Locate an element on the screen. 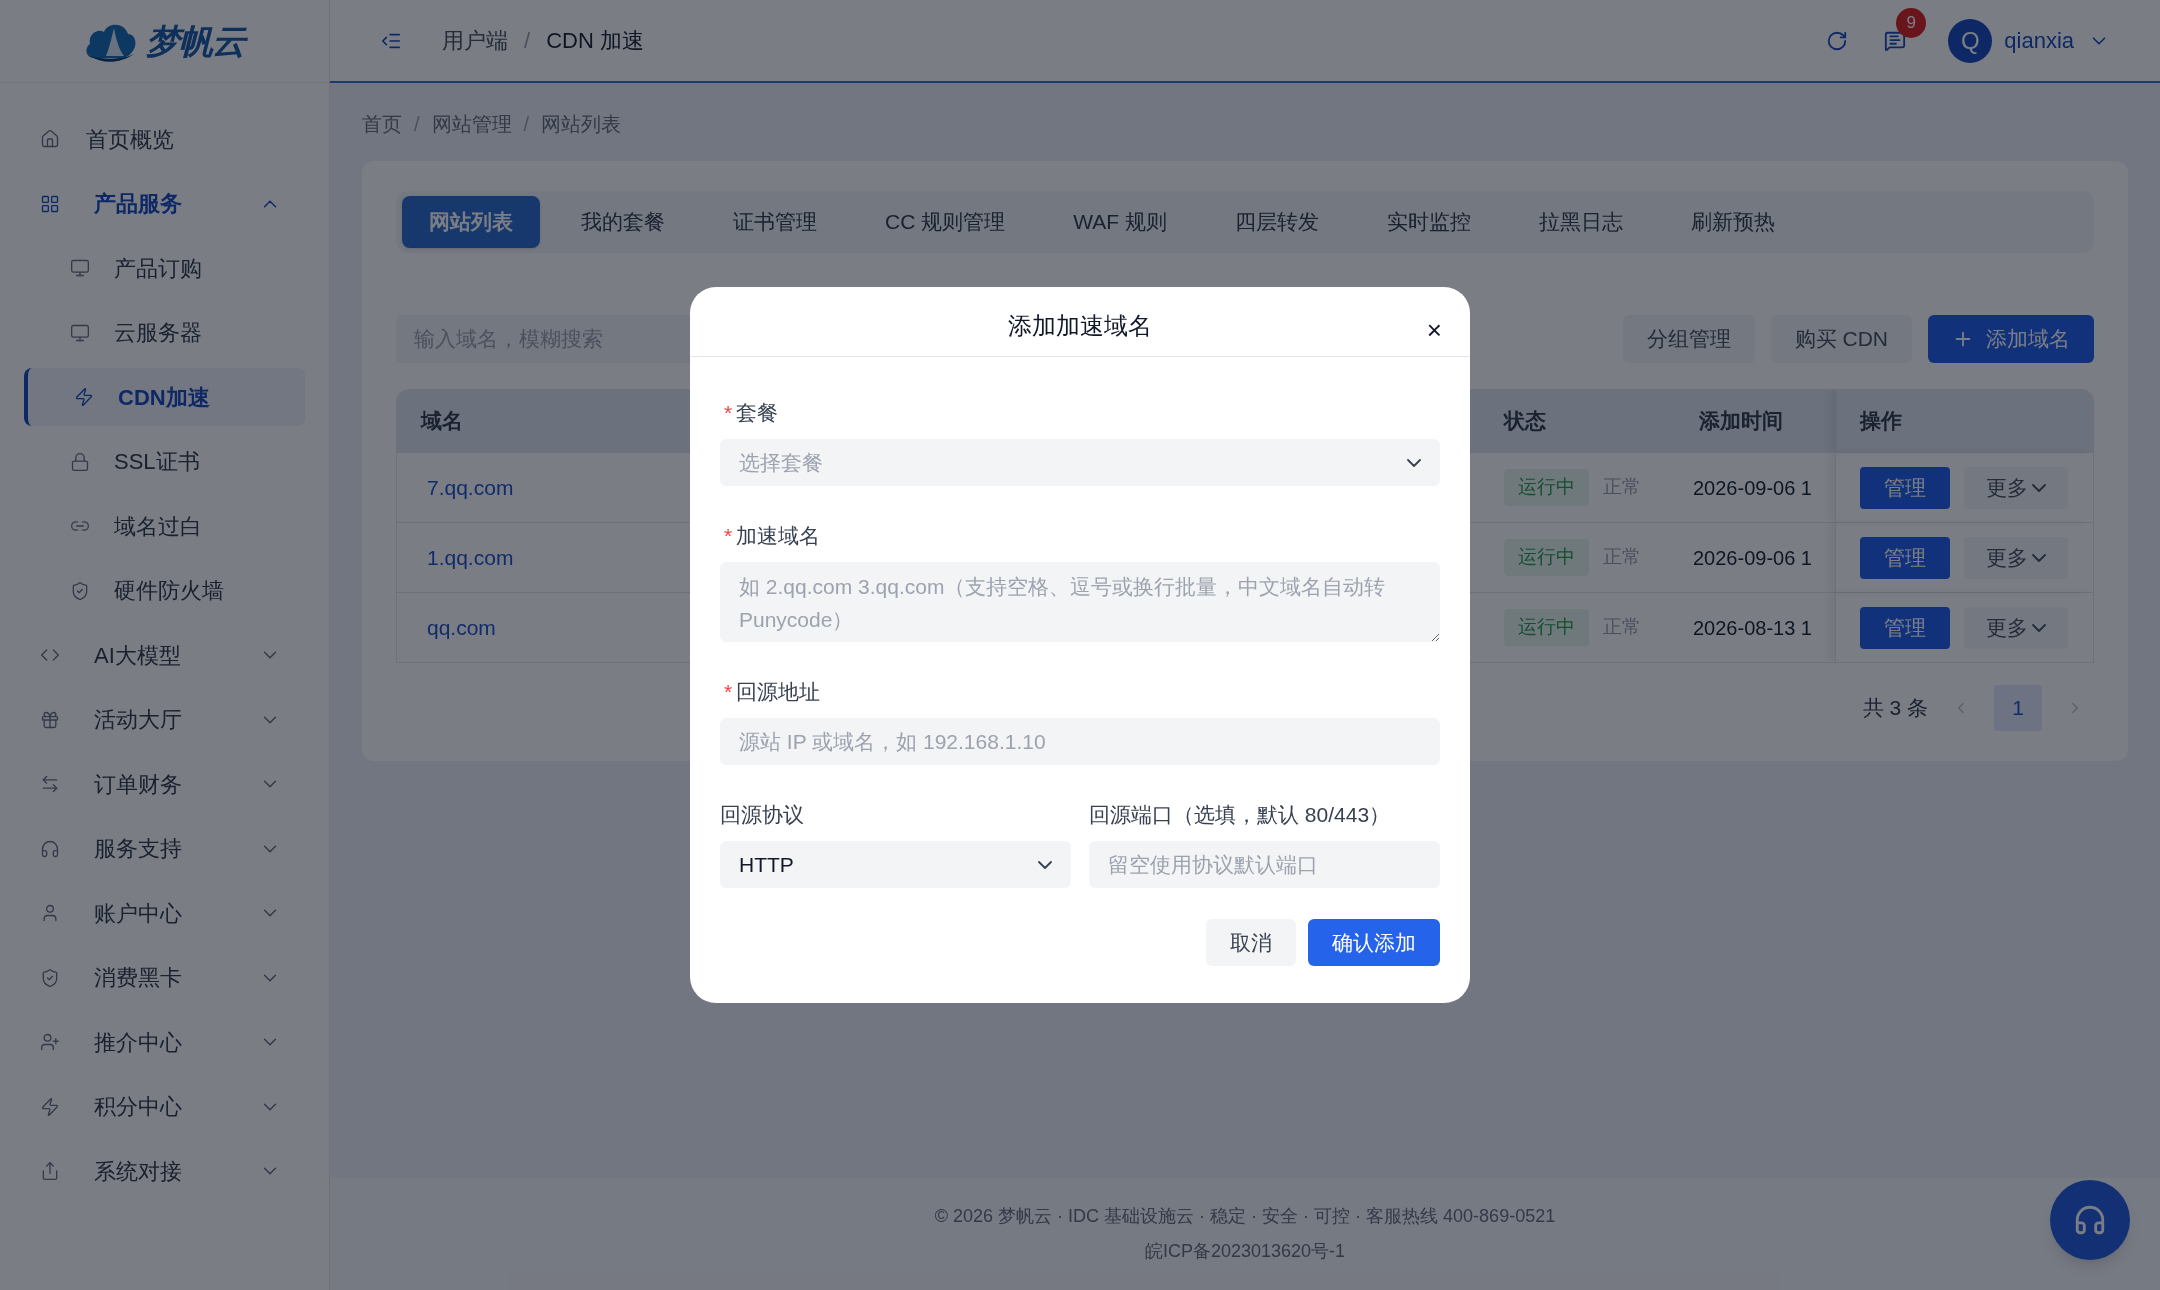 This screenshot has height=1290, width=2160. field-label: 套餐 is located at coordinates (757, 412).